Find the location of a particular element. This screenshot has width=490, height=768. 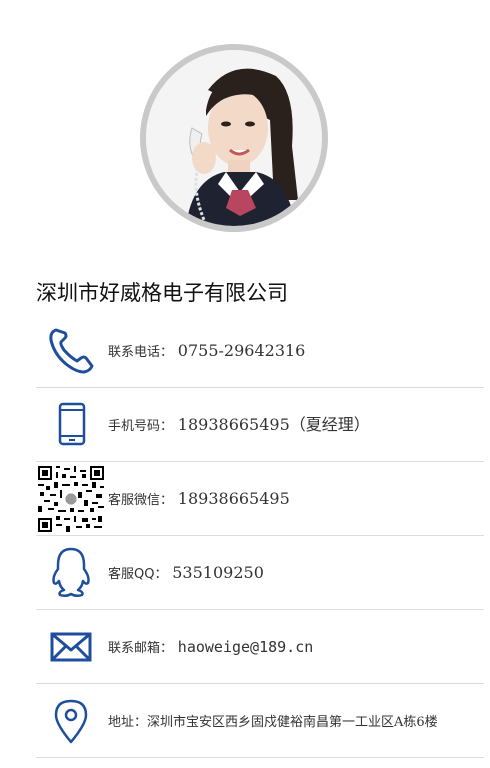

avatar-frame is located at coordinates (234, 138).